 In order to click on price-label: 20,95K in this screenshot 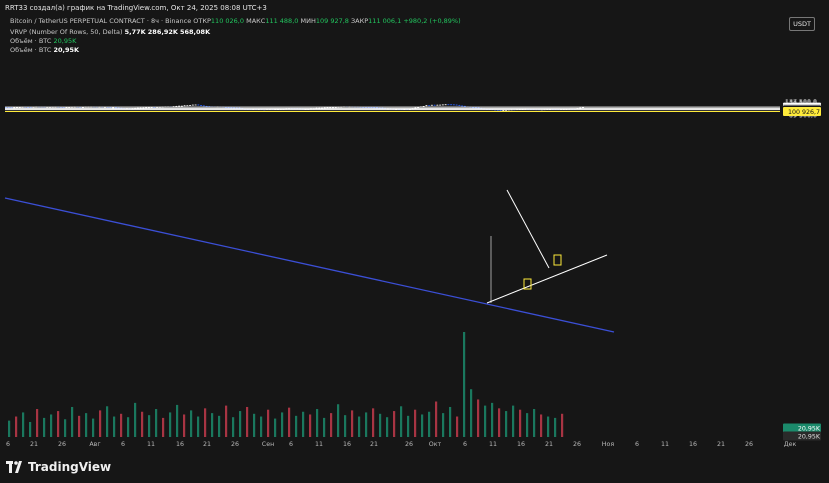, I will do `click(809, 436)`.